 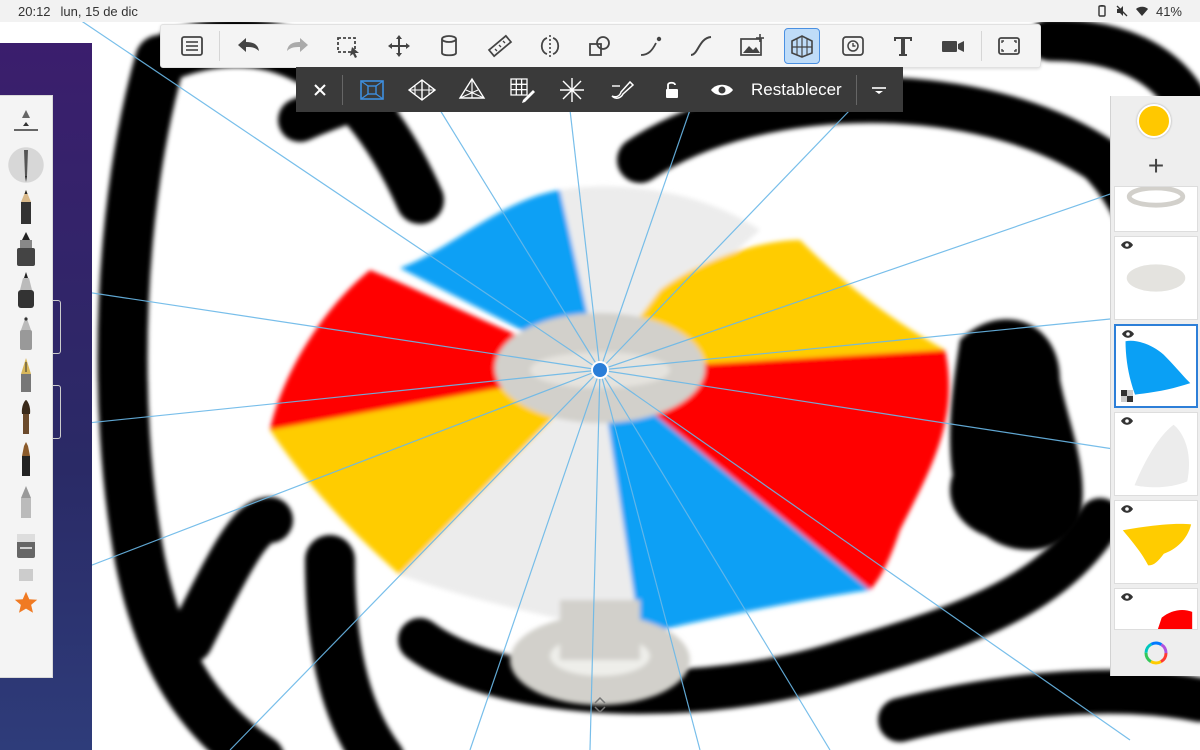 I want to click on layer-yellow-shape, so click(x=1156, y=542).